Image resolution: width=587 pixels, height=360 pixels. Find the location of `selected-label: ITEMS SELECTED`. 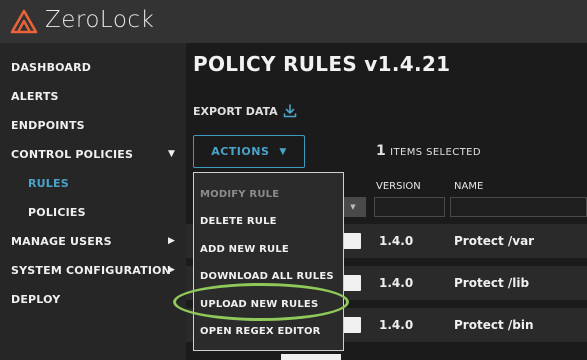

selected-label: ITEMS SELECTED is located at coordinates (435, 152).